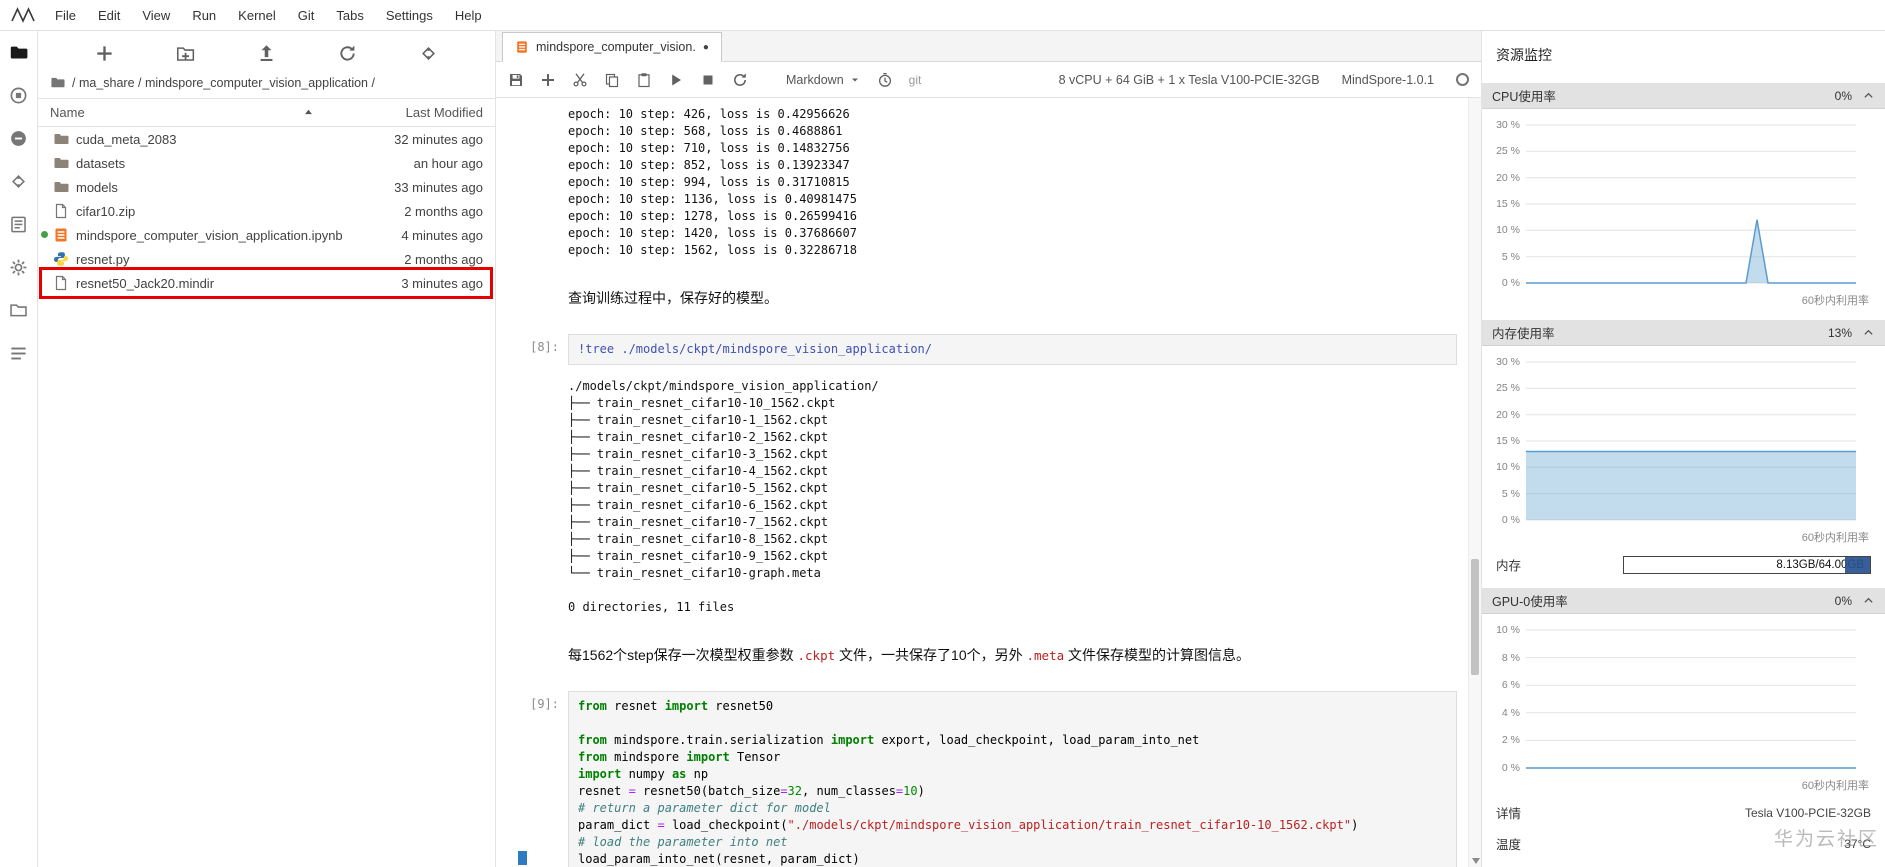 The image size is (1885, 867). What do you see at coordinates (266, 53) in the screenshot?
I see `upload-button` at bounding box center [266, 53].